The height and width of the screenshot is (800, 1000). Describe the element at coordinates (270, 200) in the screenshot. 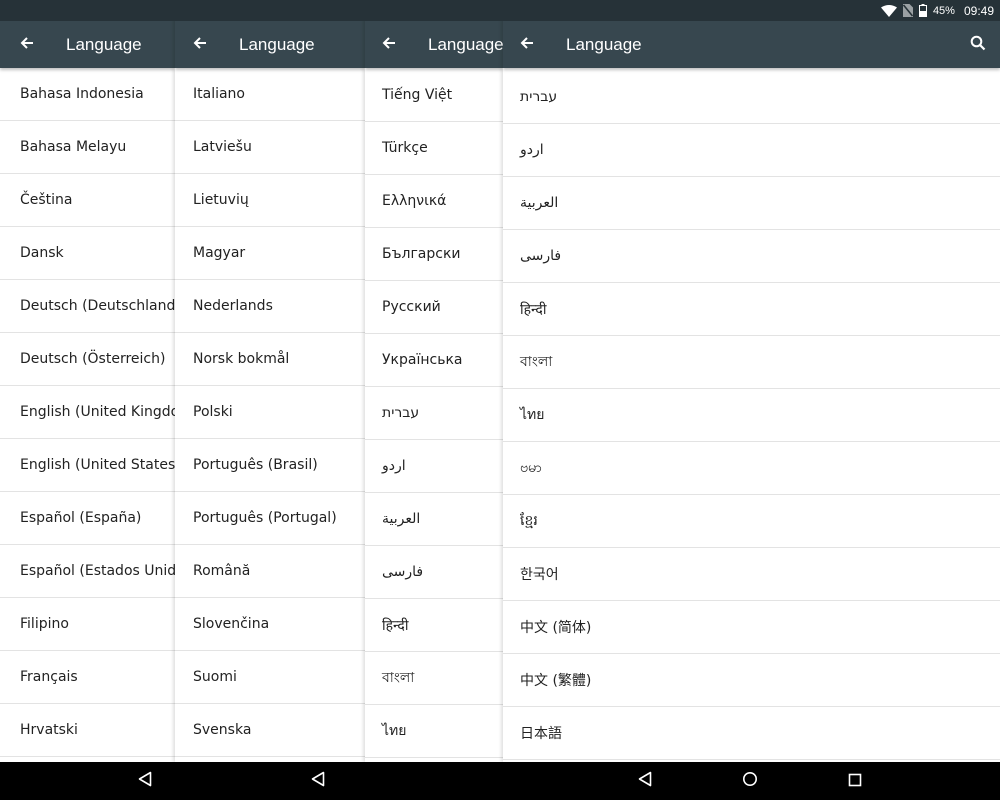

I see `language-item: Lietuvių` at that location.